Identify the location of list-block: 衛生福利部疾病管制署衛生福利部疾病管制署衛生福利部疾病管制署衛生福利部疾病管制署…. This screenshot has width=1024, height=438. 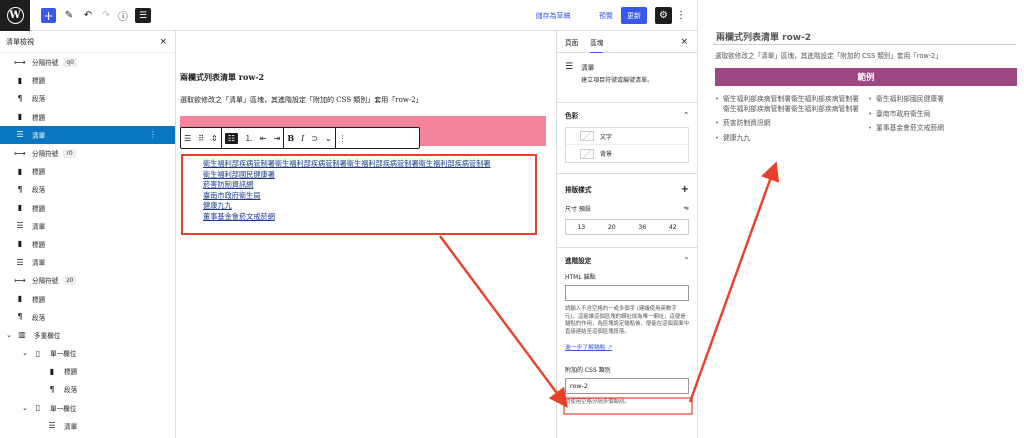
(359, 194).